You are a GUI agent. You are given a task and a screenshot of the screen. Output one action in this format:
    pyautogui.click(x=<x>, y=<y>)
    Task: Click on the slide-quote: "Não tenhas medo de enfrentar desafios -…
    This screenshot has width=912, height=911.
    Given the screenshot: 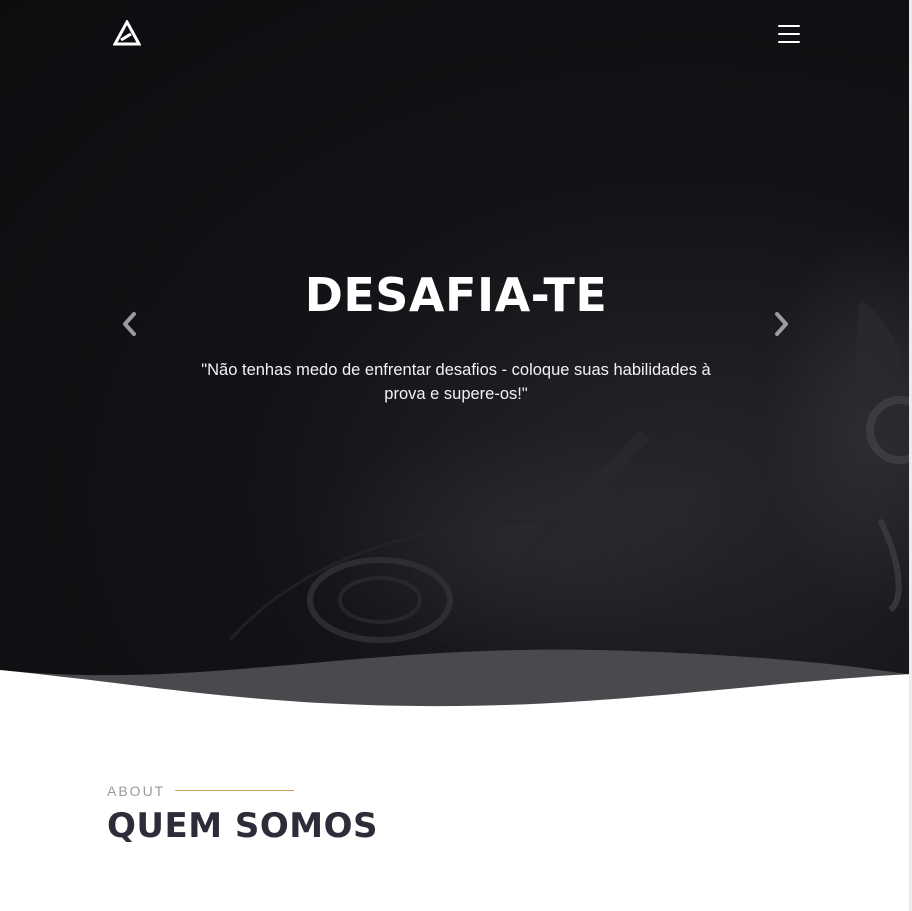 What is the action you would take?
    pyautogui.click(x=456, y=382)
    